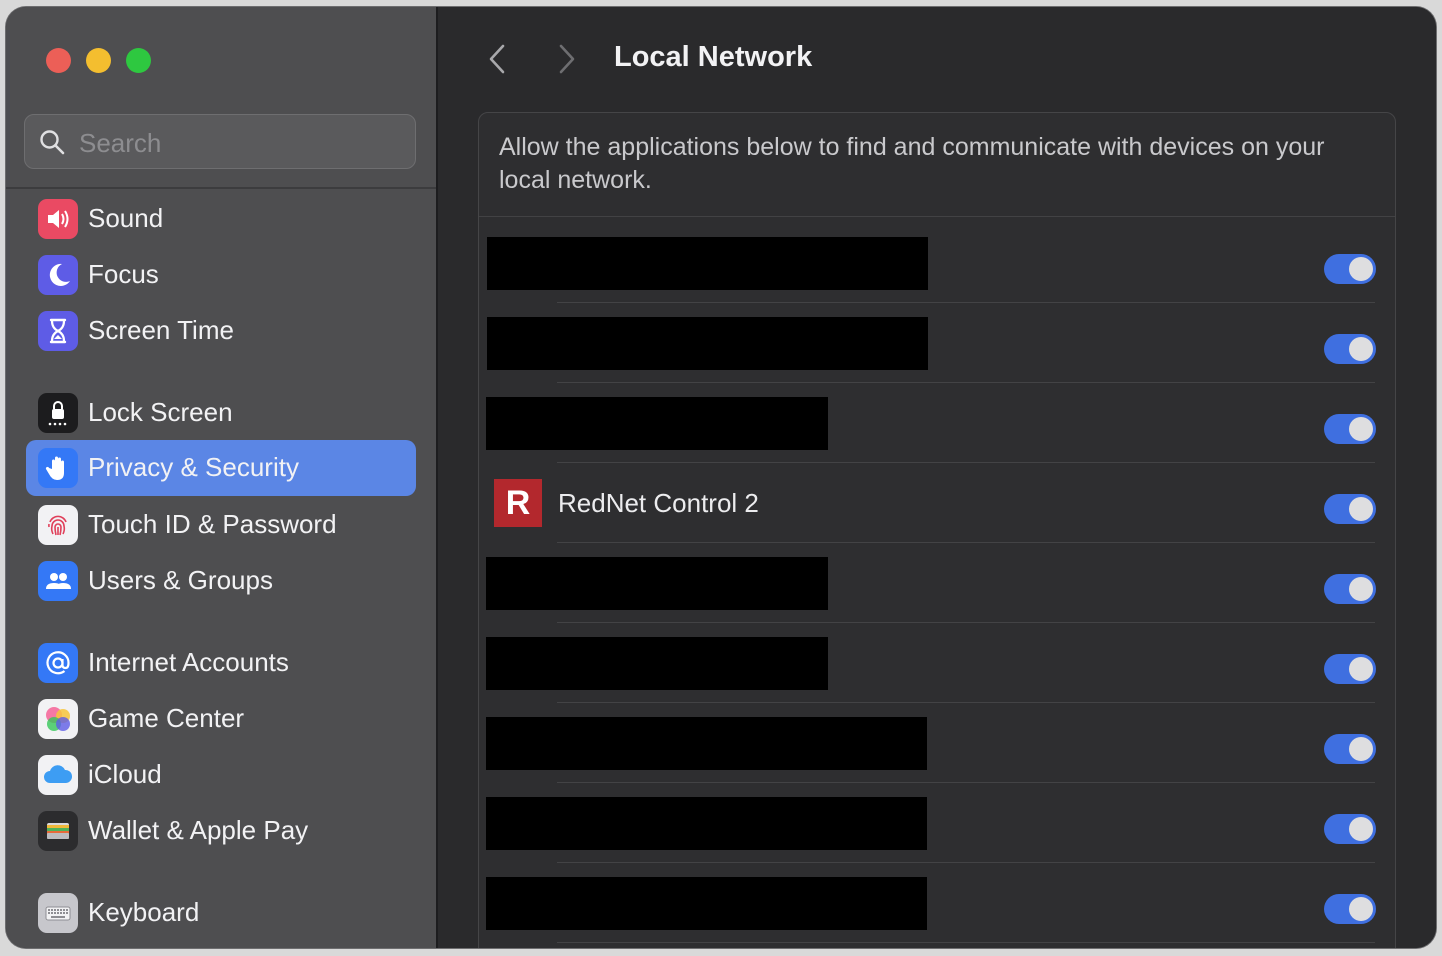 The width and height of the screenshot is (1442, 956). I want to click on close-window-button, so click(58, 60).